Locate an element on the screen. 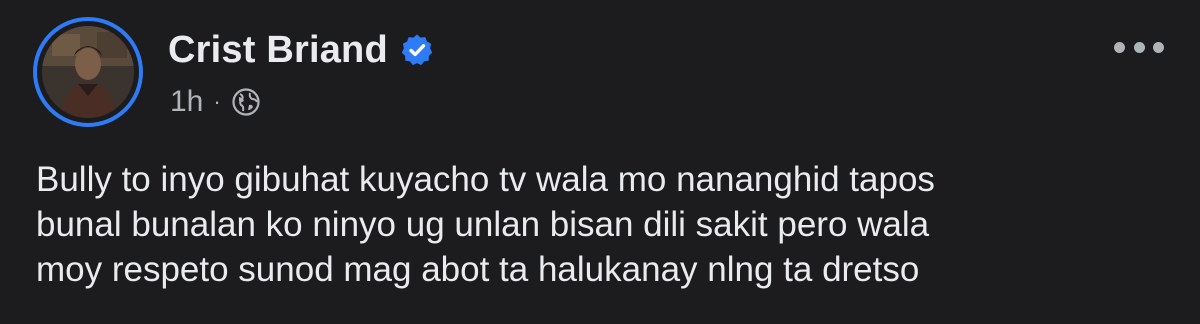 The height and width of the screenshot is (324, 1200). avatar is located at coordinates (88, 72).